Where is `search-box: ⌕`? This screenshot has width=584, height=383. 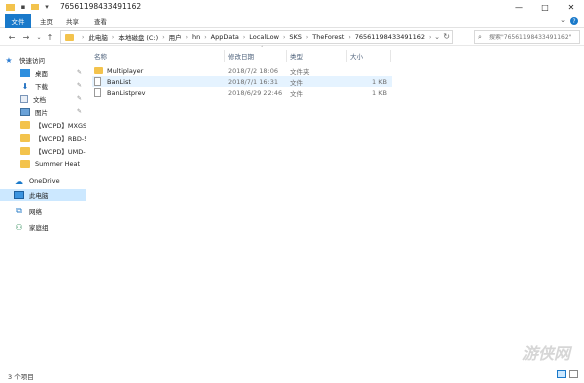
search-box: ⌕ is located at coordinates (527, 37).